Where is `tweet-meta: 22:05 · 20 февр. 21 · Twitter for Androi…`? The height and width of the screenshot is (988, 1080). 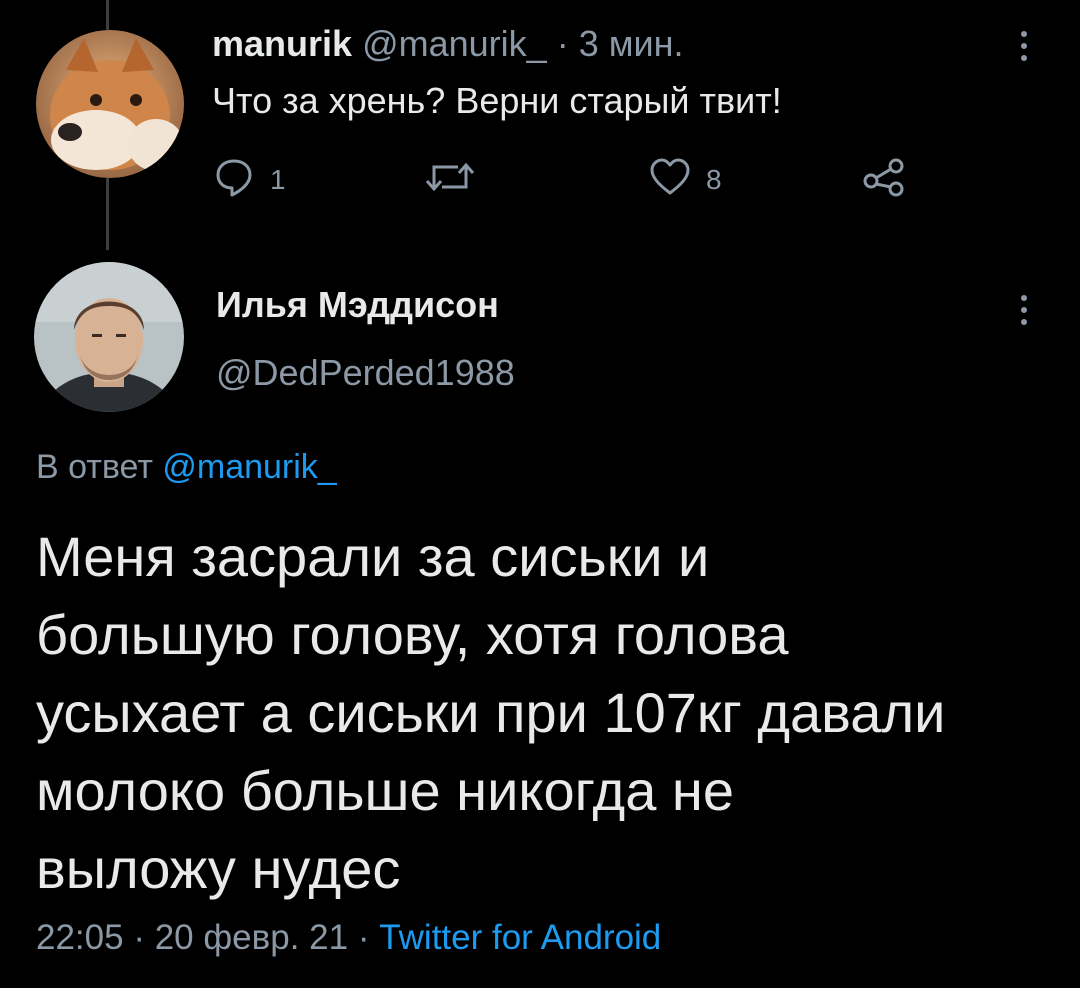
tweet-meta: 22:05 · 20 февр. 21 · Twitter for Androi… is located at coordinates (348, 938).